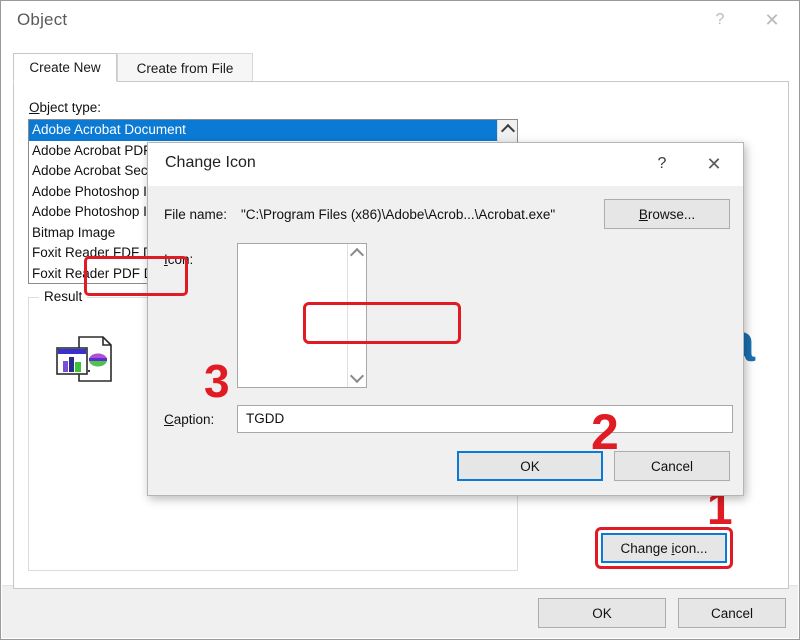 This screenshot has width=800, height=640. Describe the element at coordinates (485, 419) in the screenshot. I see `caption-input: TGDD` at that location.